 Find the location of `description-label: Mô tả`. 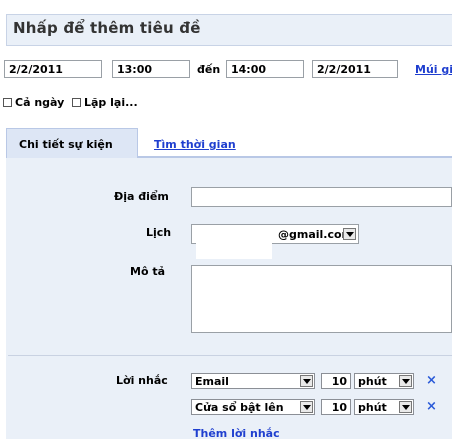

description-label: Mô tả is located at coordinates (148, 271).